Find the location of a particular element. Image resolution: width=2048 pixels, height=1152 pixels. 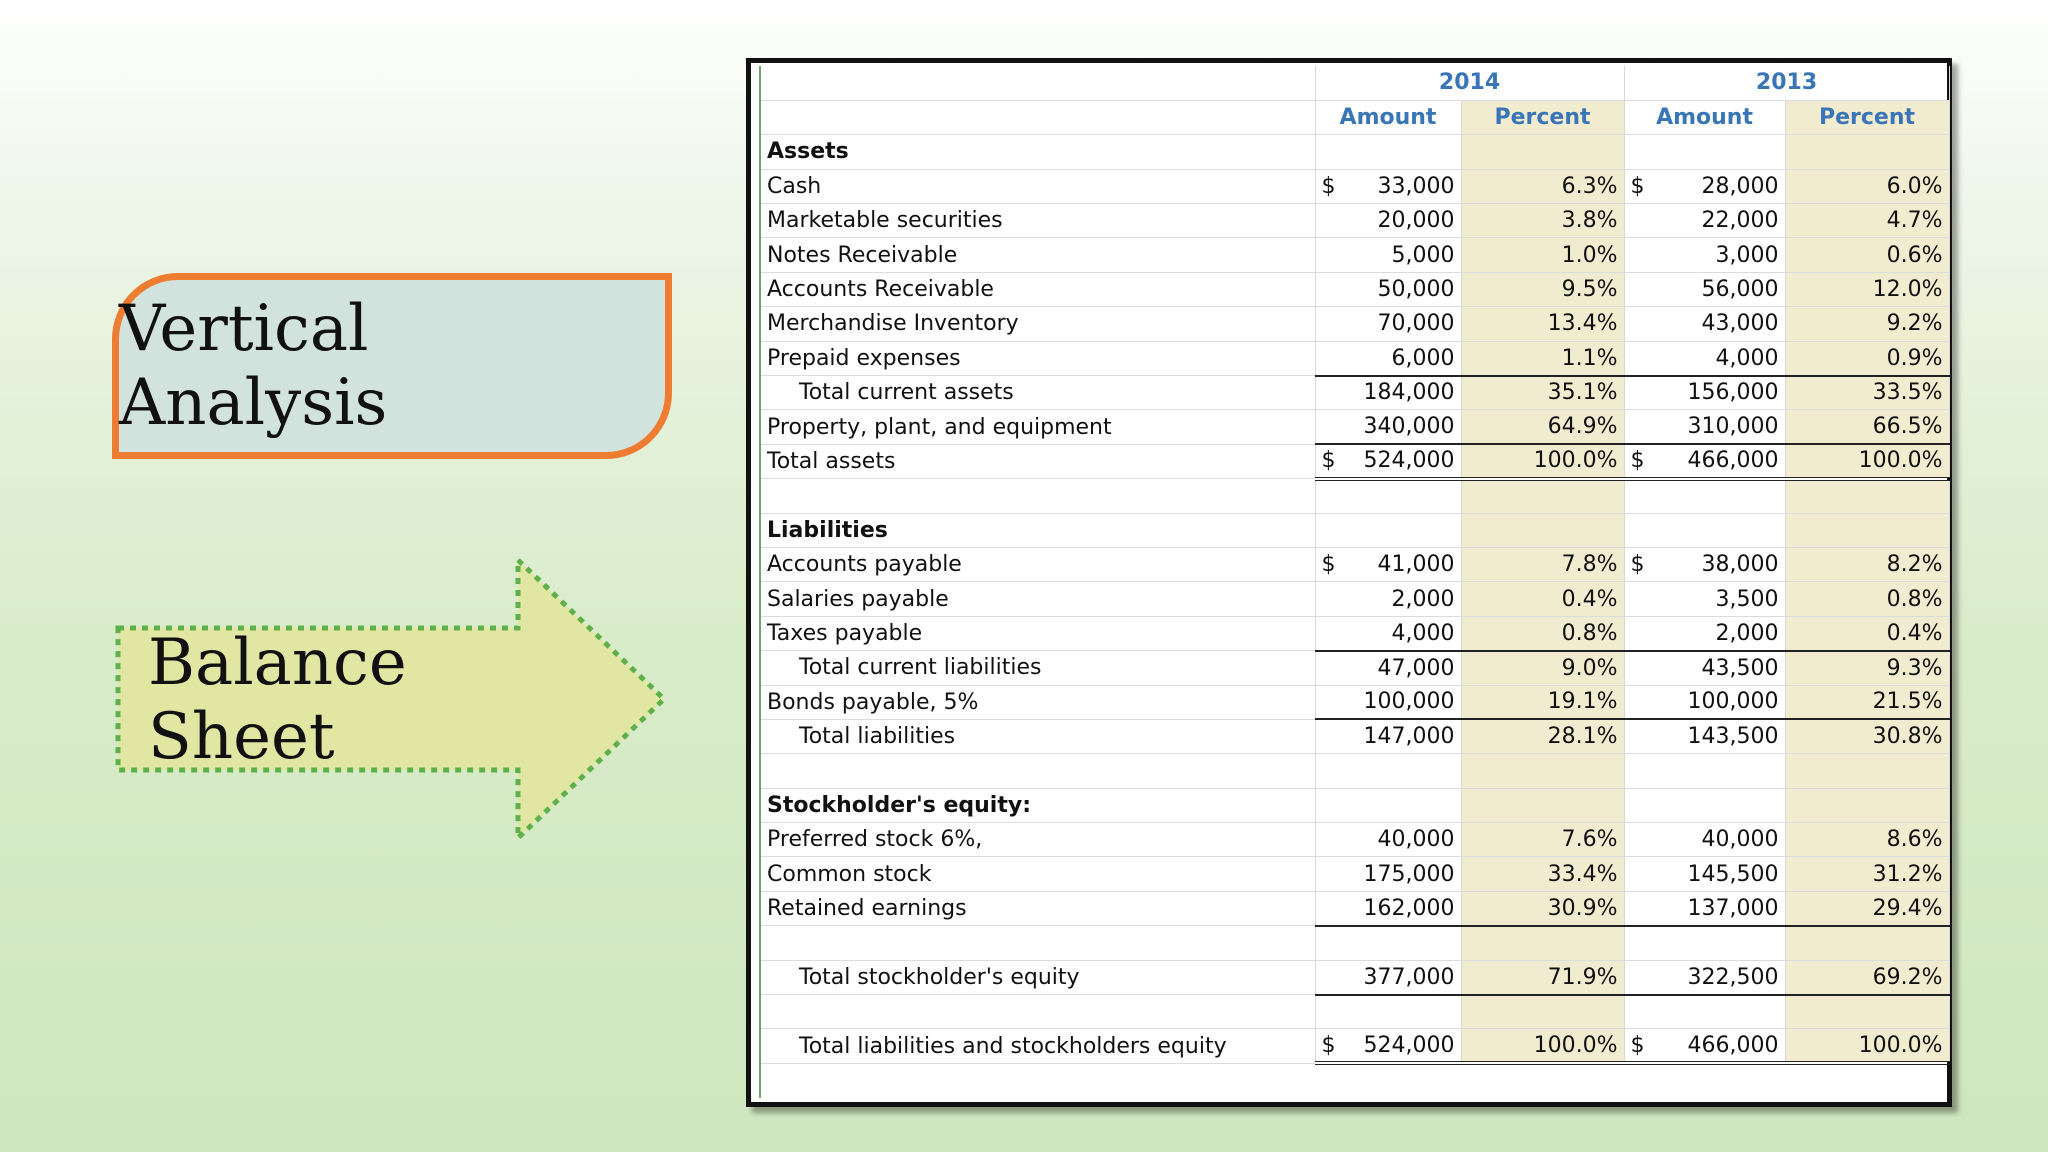

row-label: Merchandise Inventory is located at coordinates (1038, 324).